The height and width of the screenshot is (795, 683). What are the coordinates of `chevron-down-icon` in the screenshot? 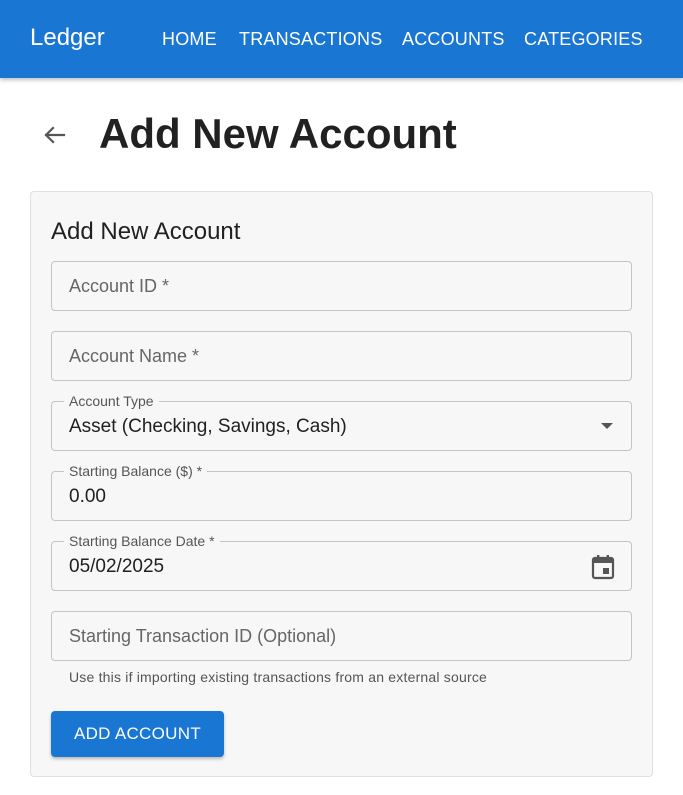 It's located at (607, 426).